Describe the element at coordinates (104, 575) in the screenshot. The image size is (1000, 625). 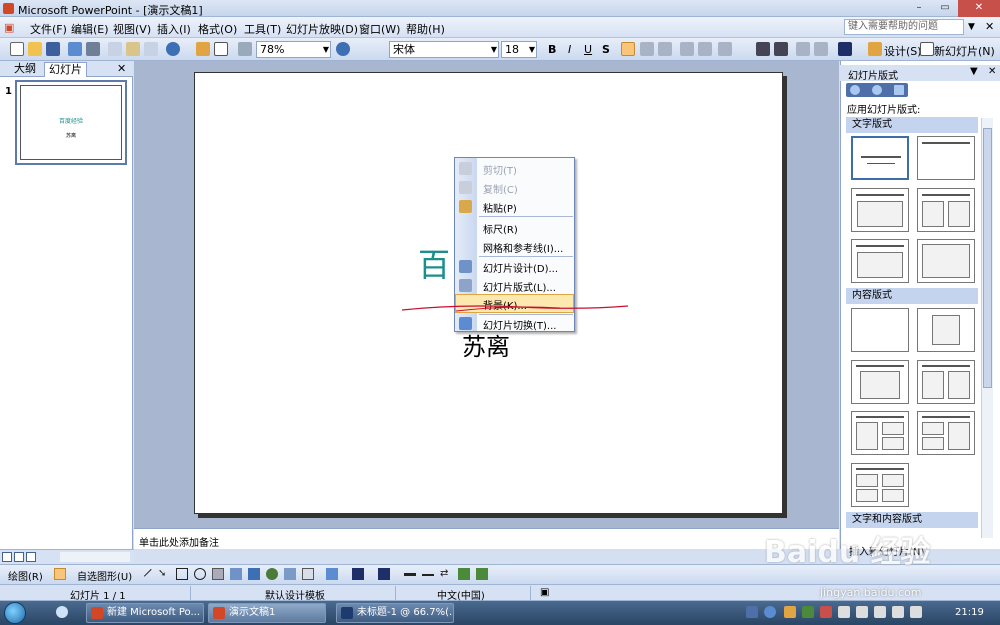
I see `autoshapes-button: 自选图形(U)` at that location.